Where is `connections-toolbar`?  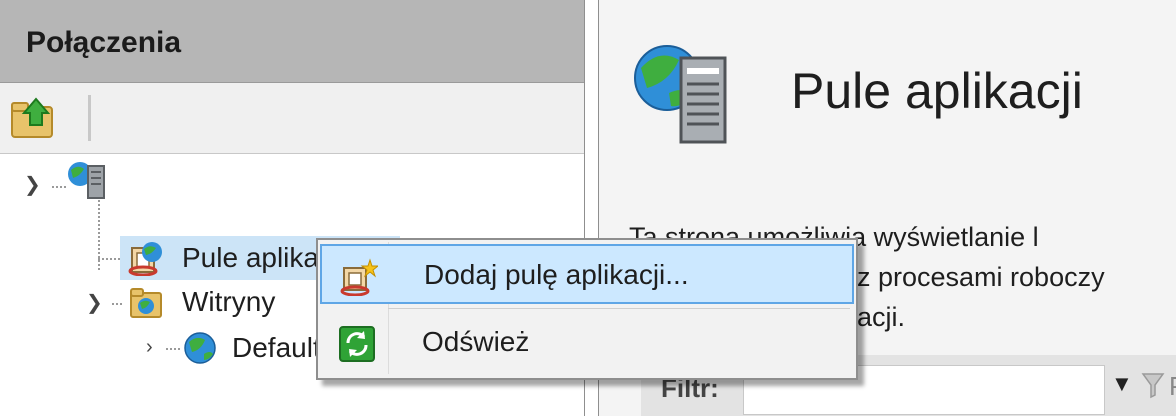 connections-toolbar is located at coordinates (292, 118).